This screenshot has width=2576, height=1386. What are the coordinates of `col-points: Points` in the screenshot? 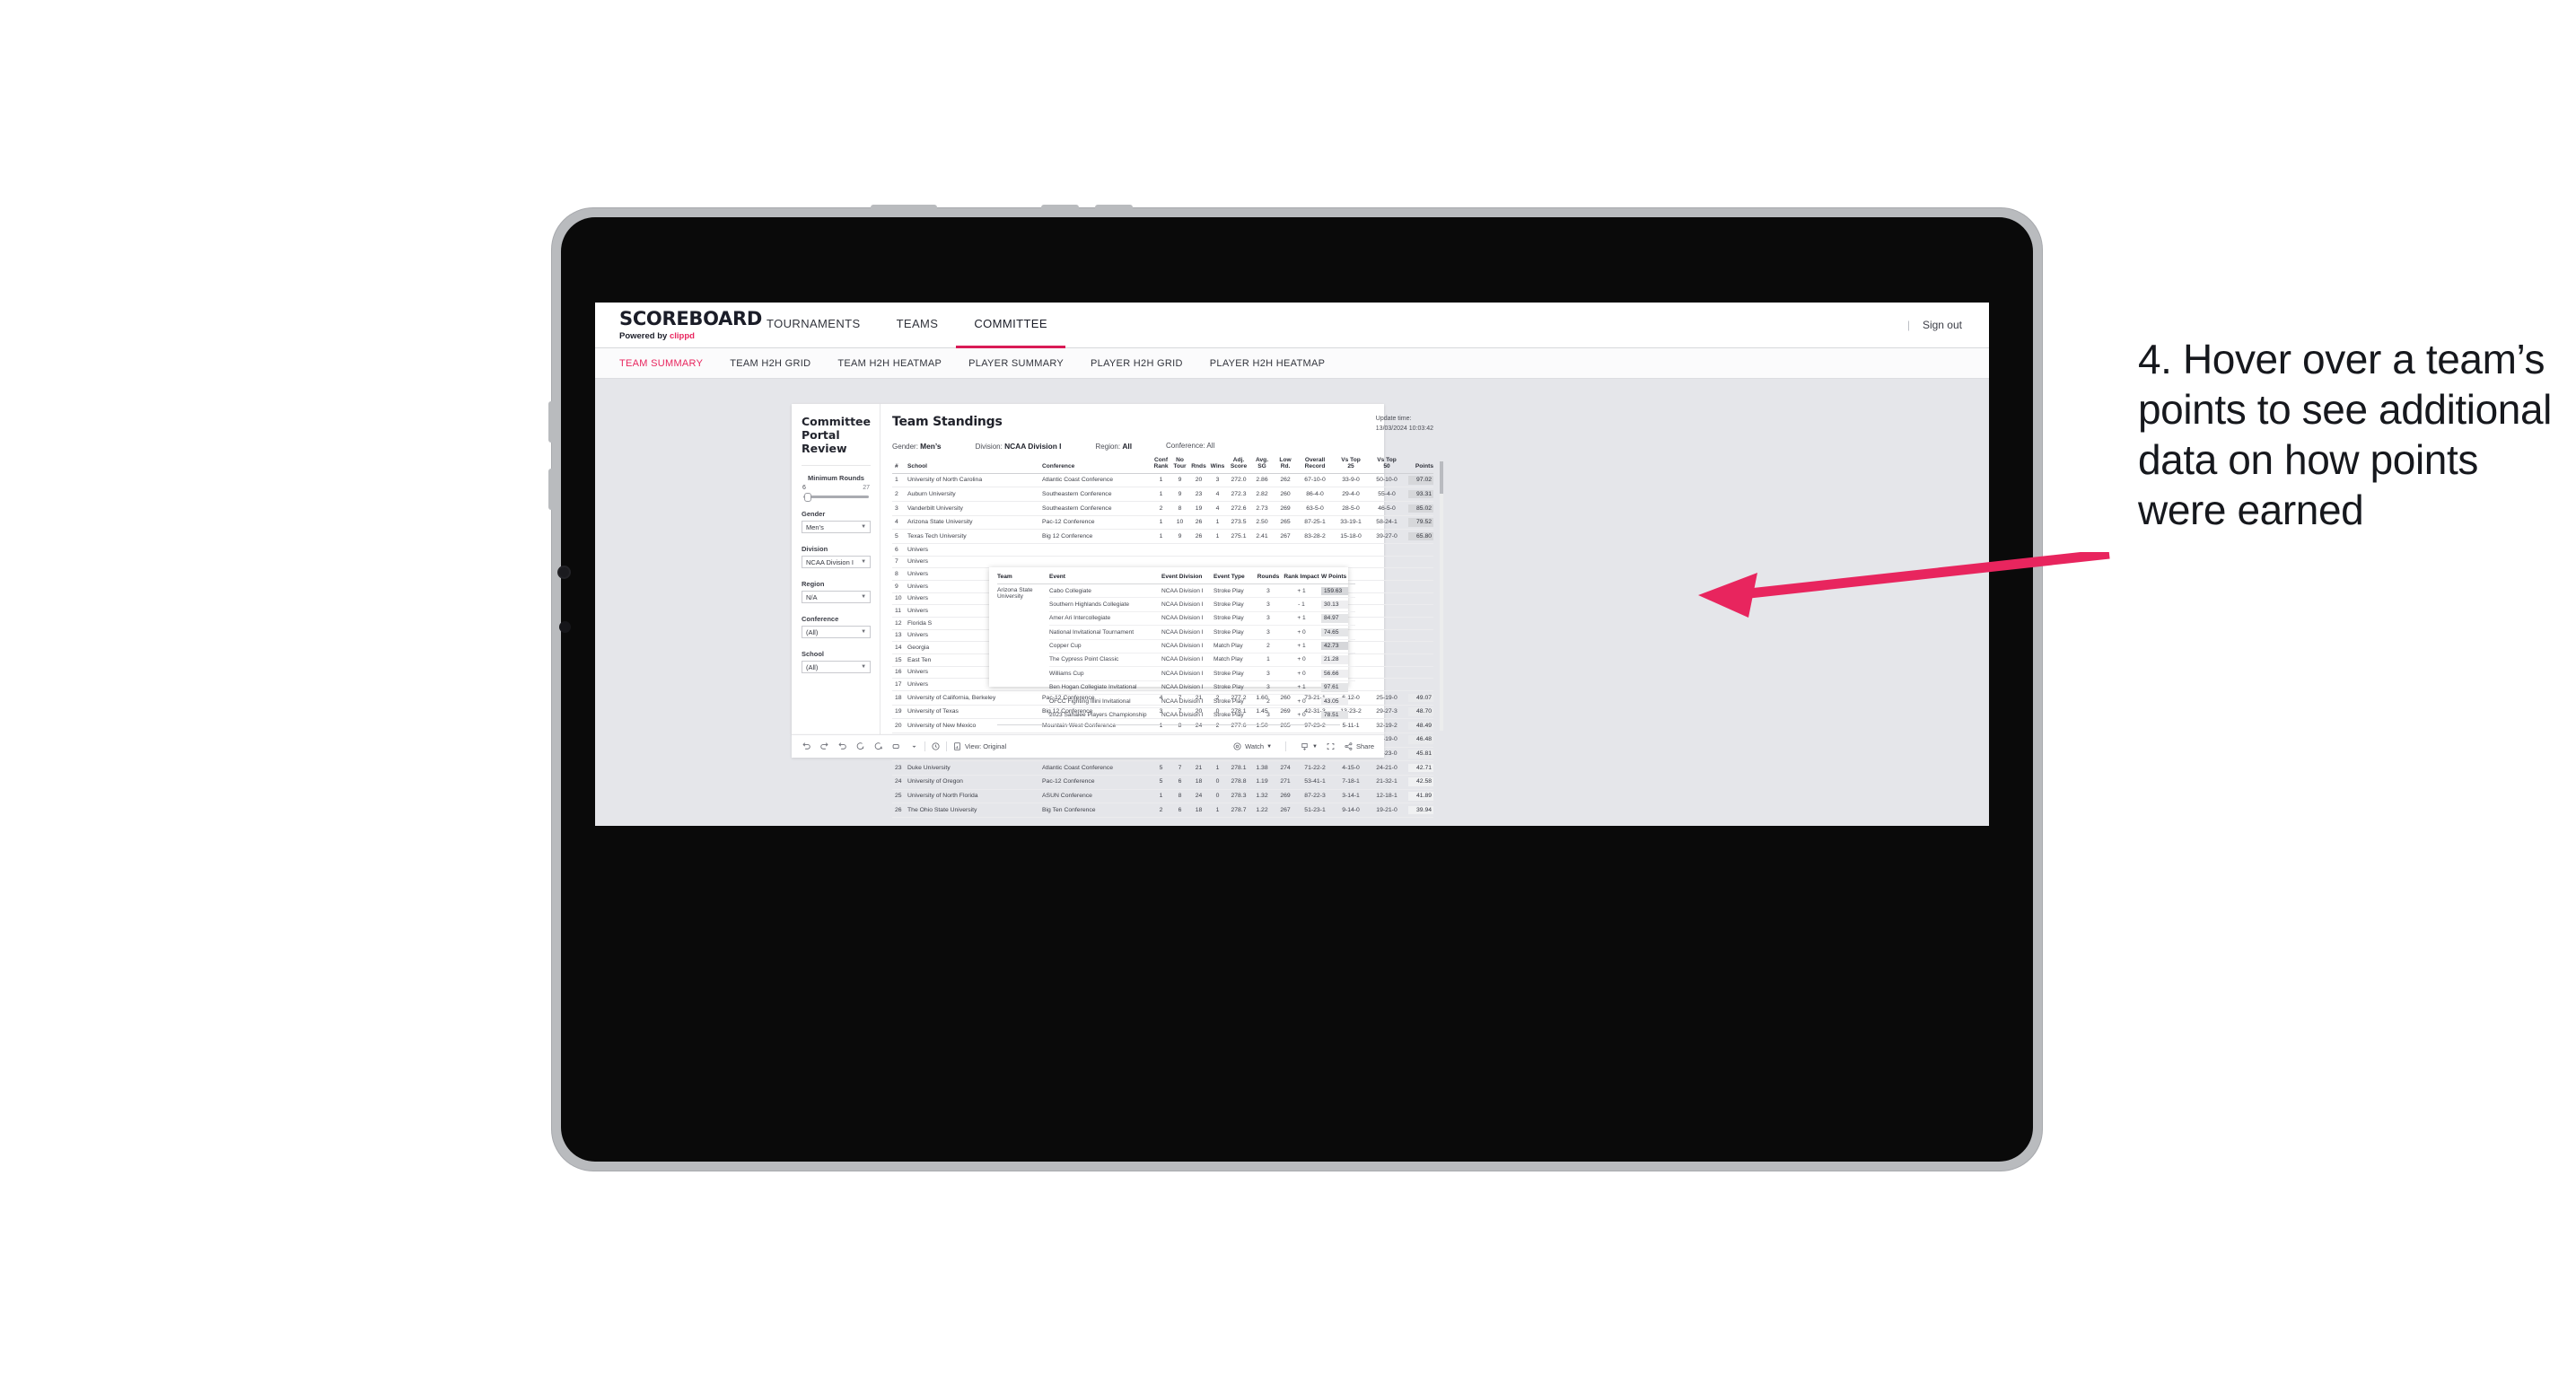 It's located at (1419, 465).